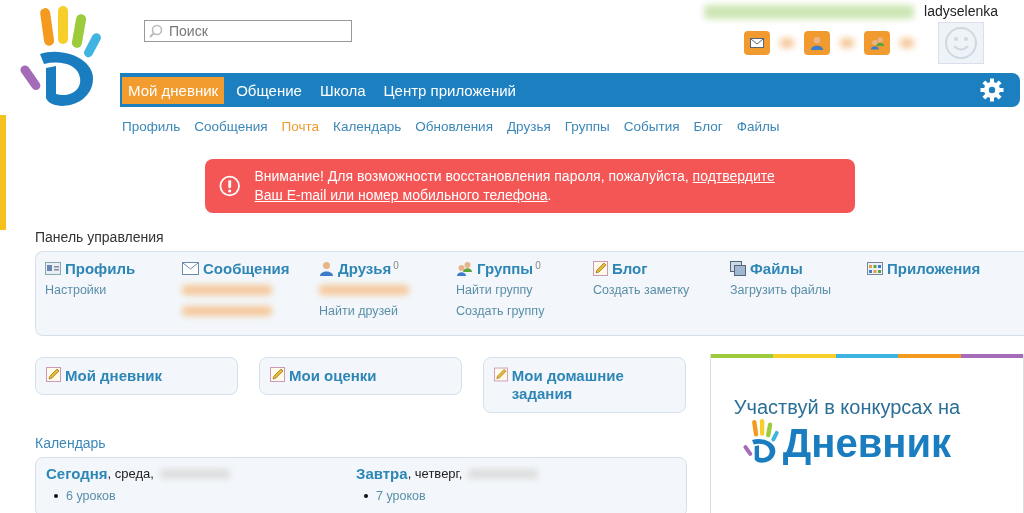 The width and height of the screenshot is (1024, 513). What do you see at coordinates (387, 311) in the screenshot?
I see `panel-link: Найти друзей` at bounding box center [387, 311].